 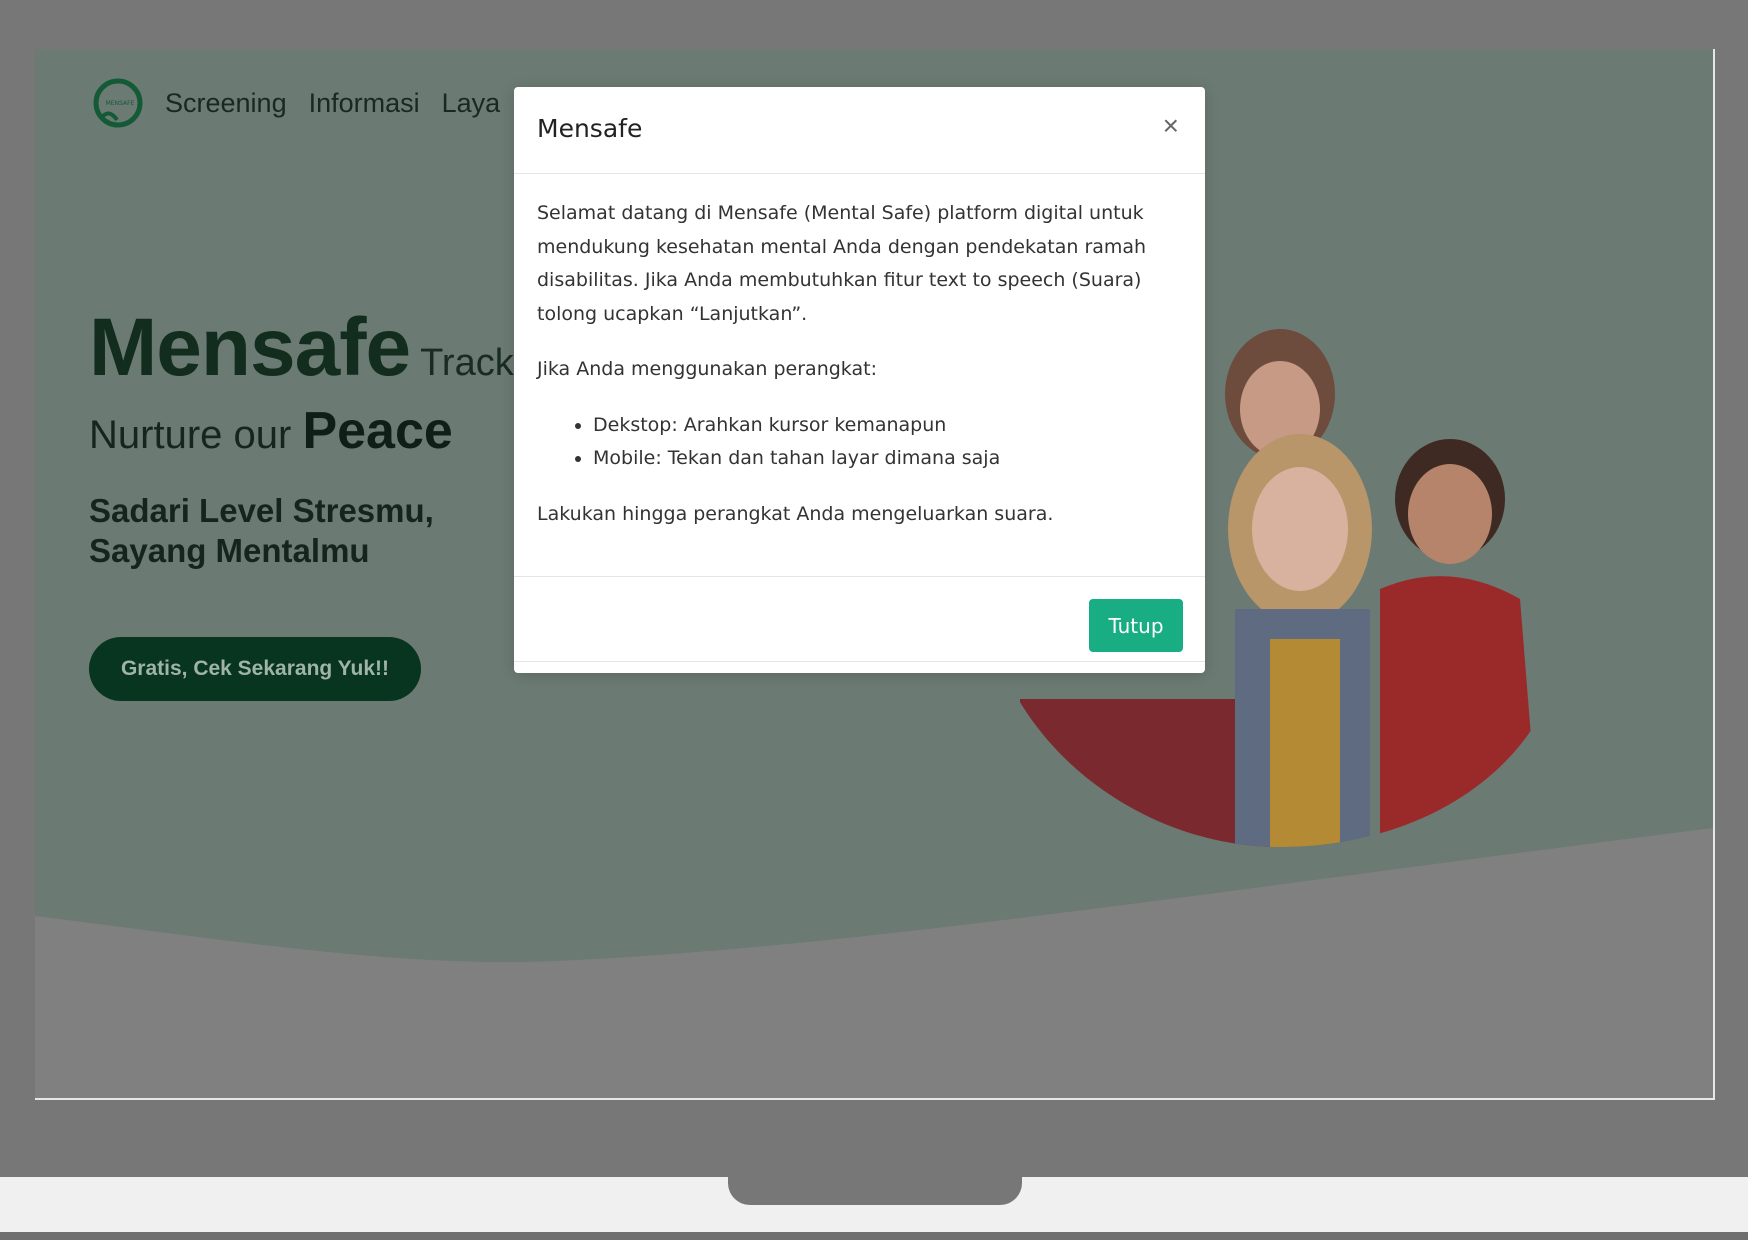 What do you see at coordinates (190, 435) in the screenshot?
I see `hero-tagline-prefix: Nurture our` at bounding box center [190, 435].